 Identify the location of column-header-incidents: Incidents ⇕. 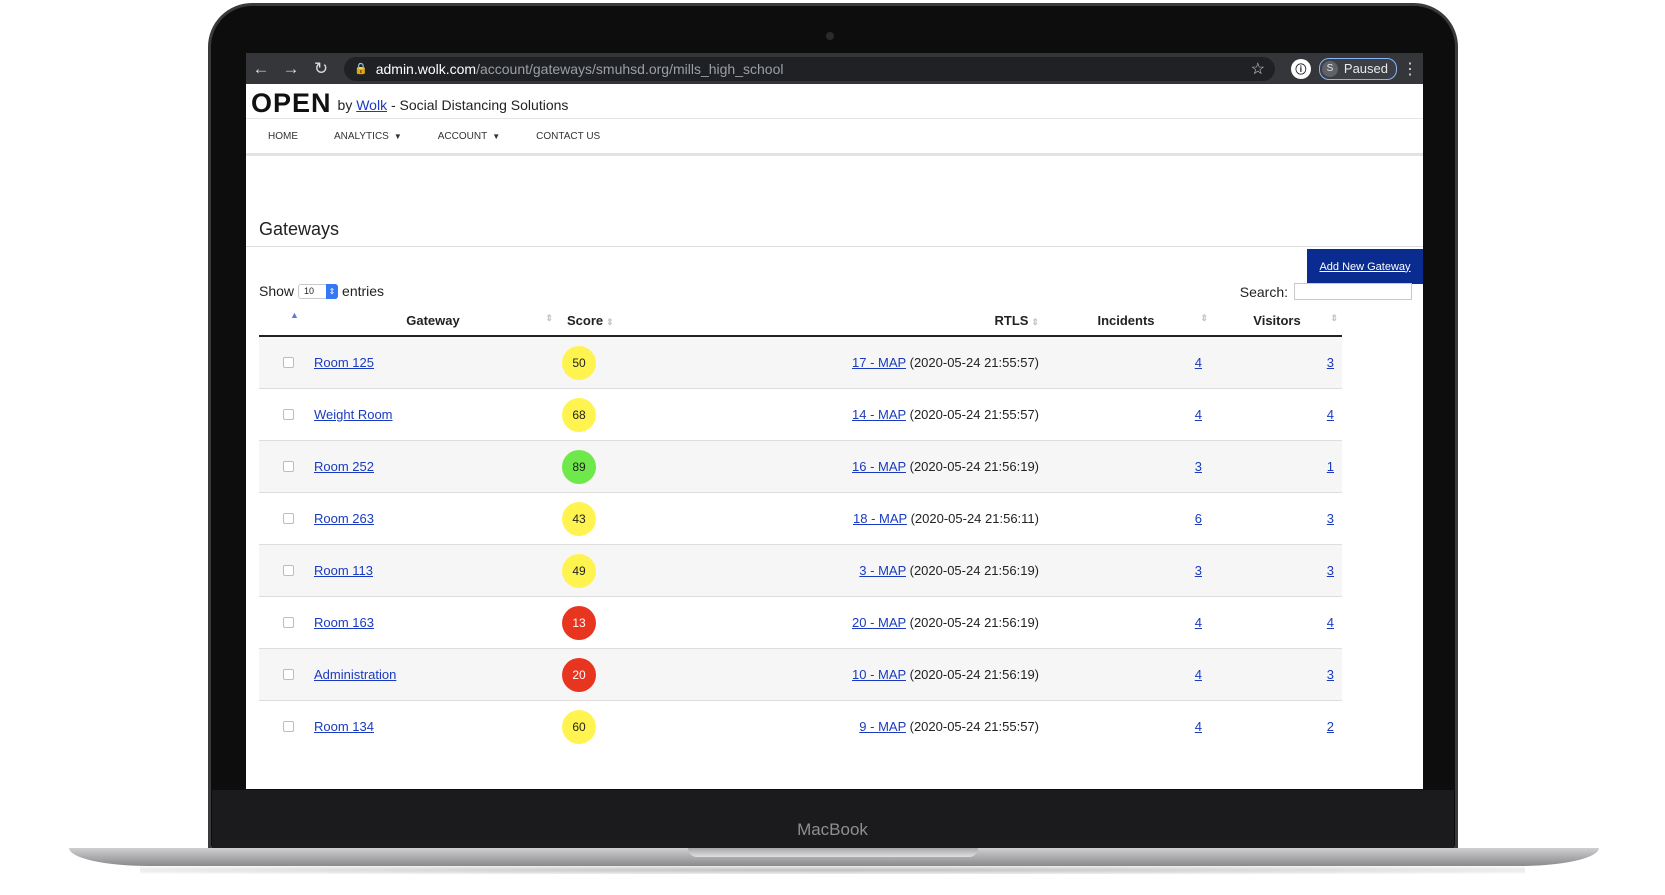
(1126, 321).